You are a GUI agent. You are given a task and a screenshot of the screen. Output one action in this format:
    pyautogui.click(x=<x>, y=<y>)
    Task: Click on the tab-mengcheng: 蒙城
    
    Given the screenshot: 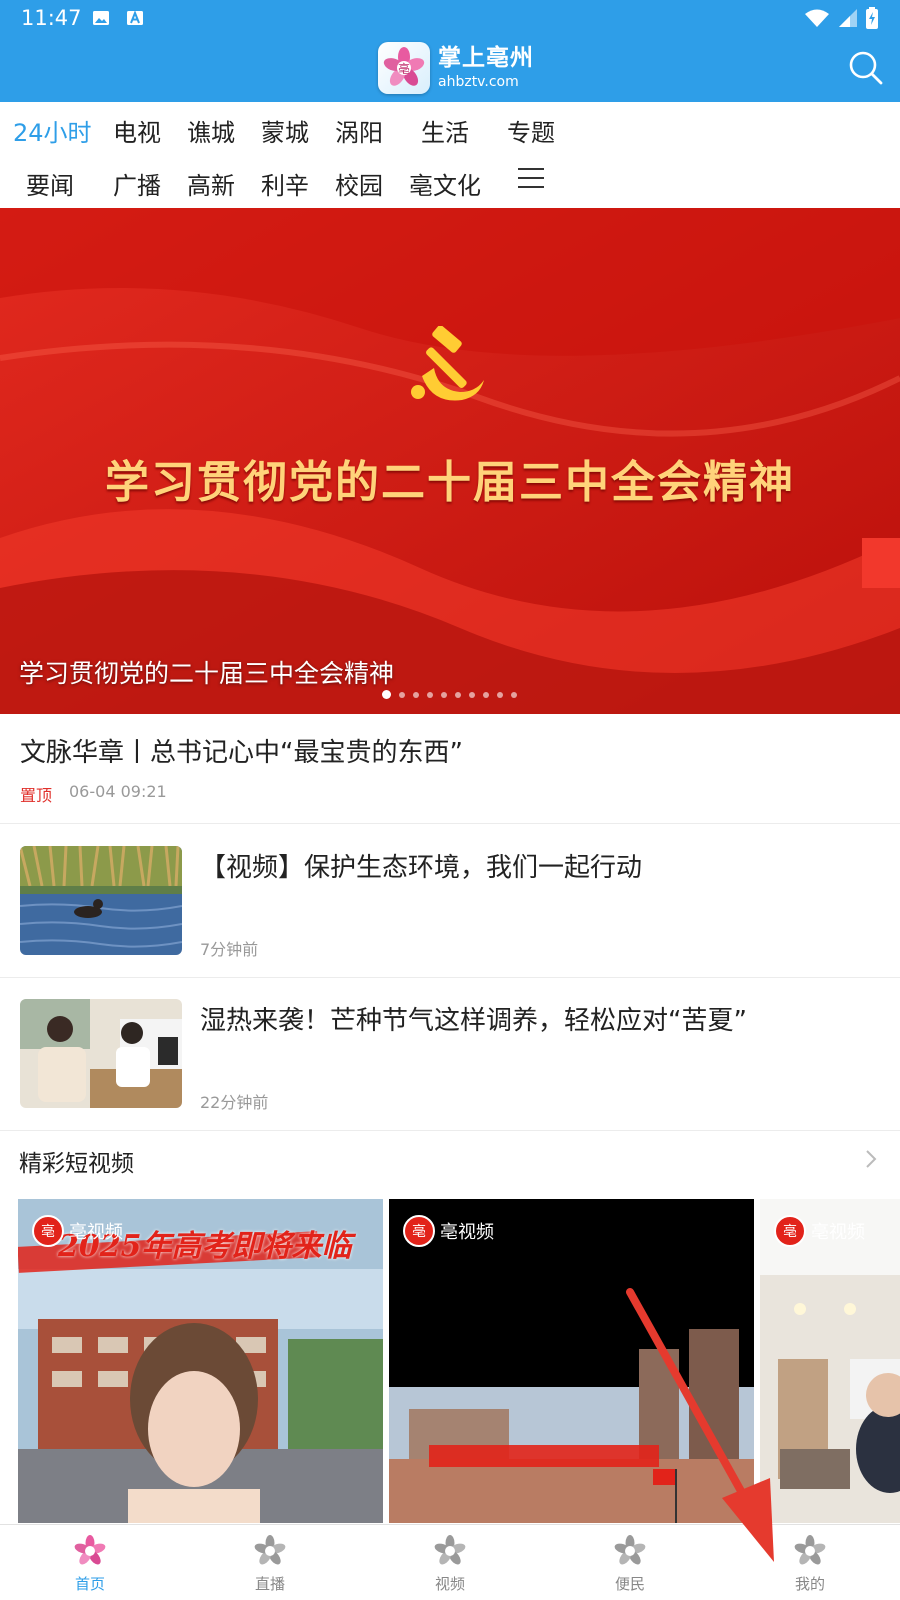 What is the action you would take?
    pyautogui.click(x=285, y=130)
    